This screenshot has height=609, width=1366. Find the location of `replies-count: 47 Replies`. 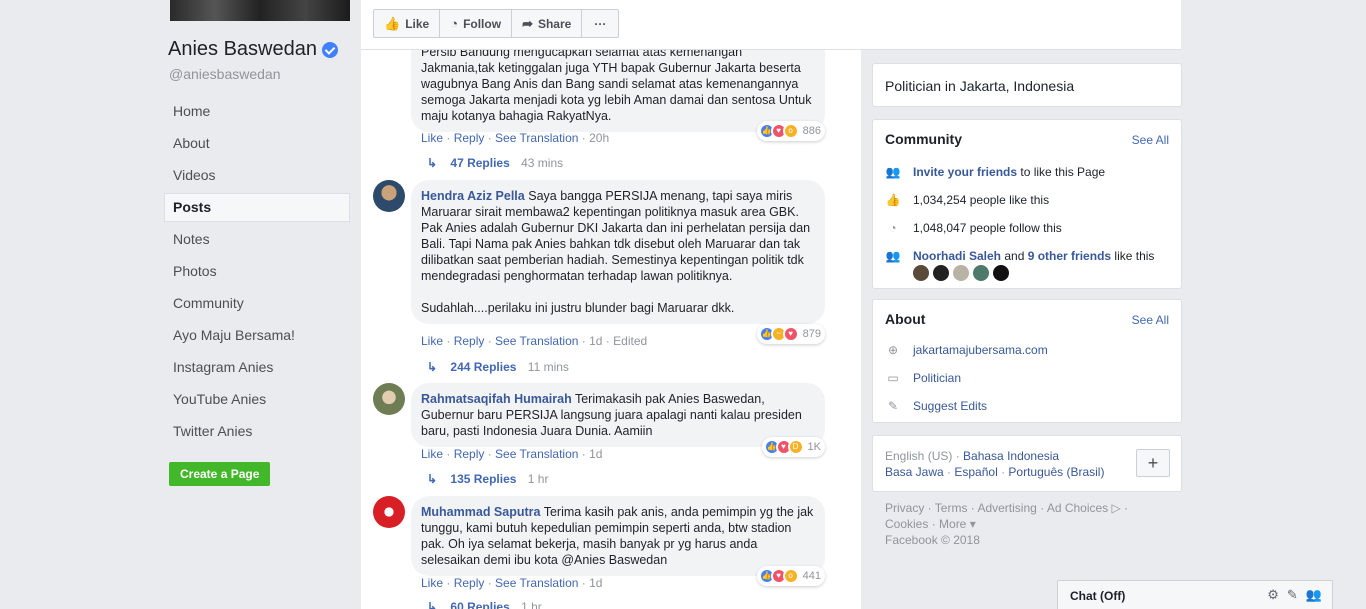

replies-count: 47 Replies is located at coordinates (479, 163).